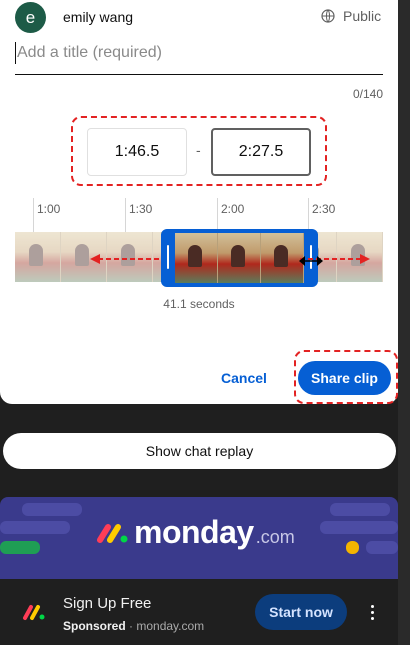  What do you see at coordinates (344, 378) in the screenshot?
I see `share-clip-button: Share clip` at bounding box center [344, 378].